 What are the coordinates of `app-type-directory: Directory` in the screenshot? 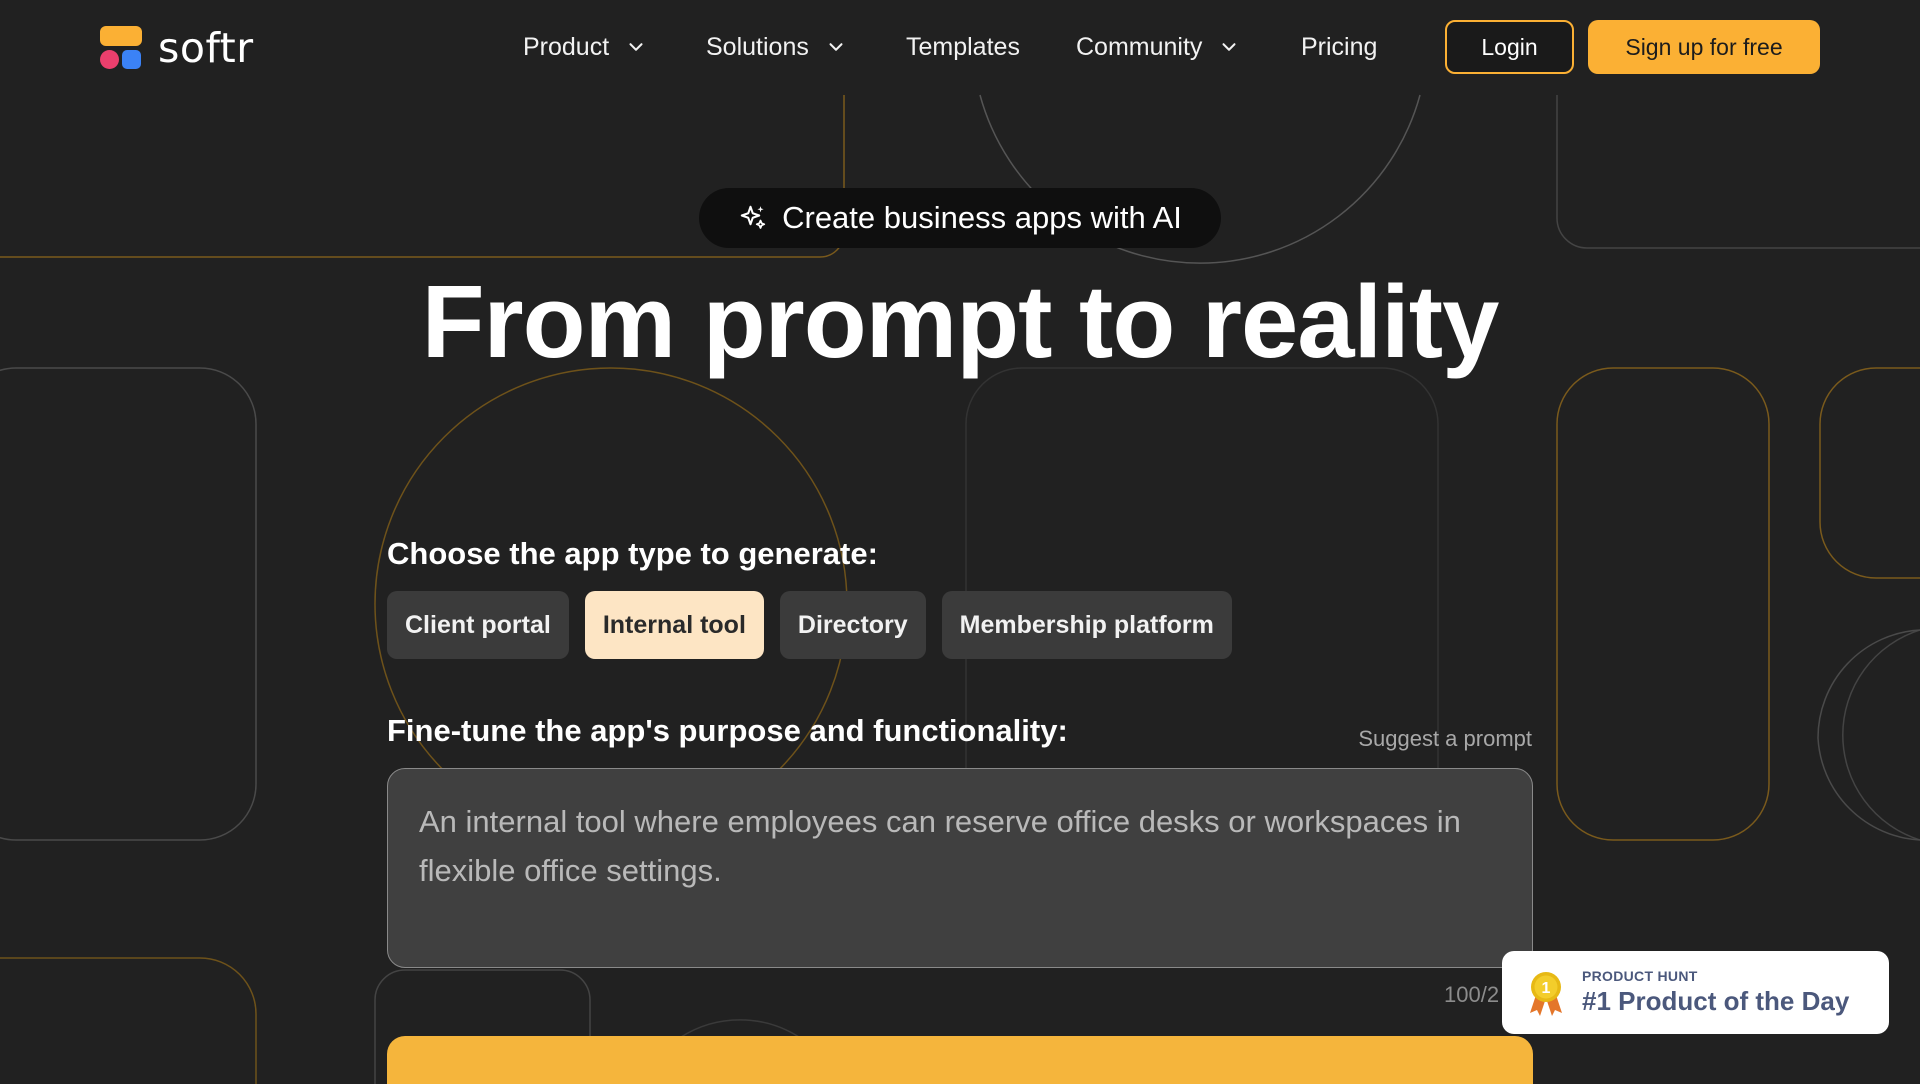 It's located at (852, 625).